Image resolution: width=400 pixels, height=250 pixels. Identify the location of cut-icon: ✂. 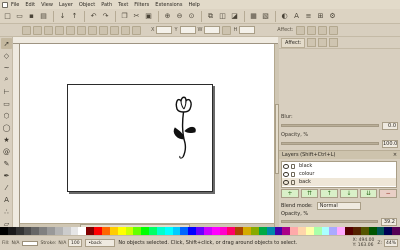
(136, 16).